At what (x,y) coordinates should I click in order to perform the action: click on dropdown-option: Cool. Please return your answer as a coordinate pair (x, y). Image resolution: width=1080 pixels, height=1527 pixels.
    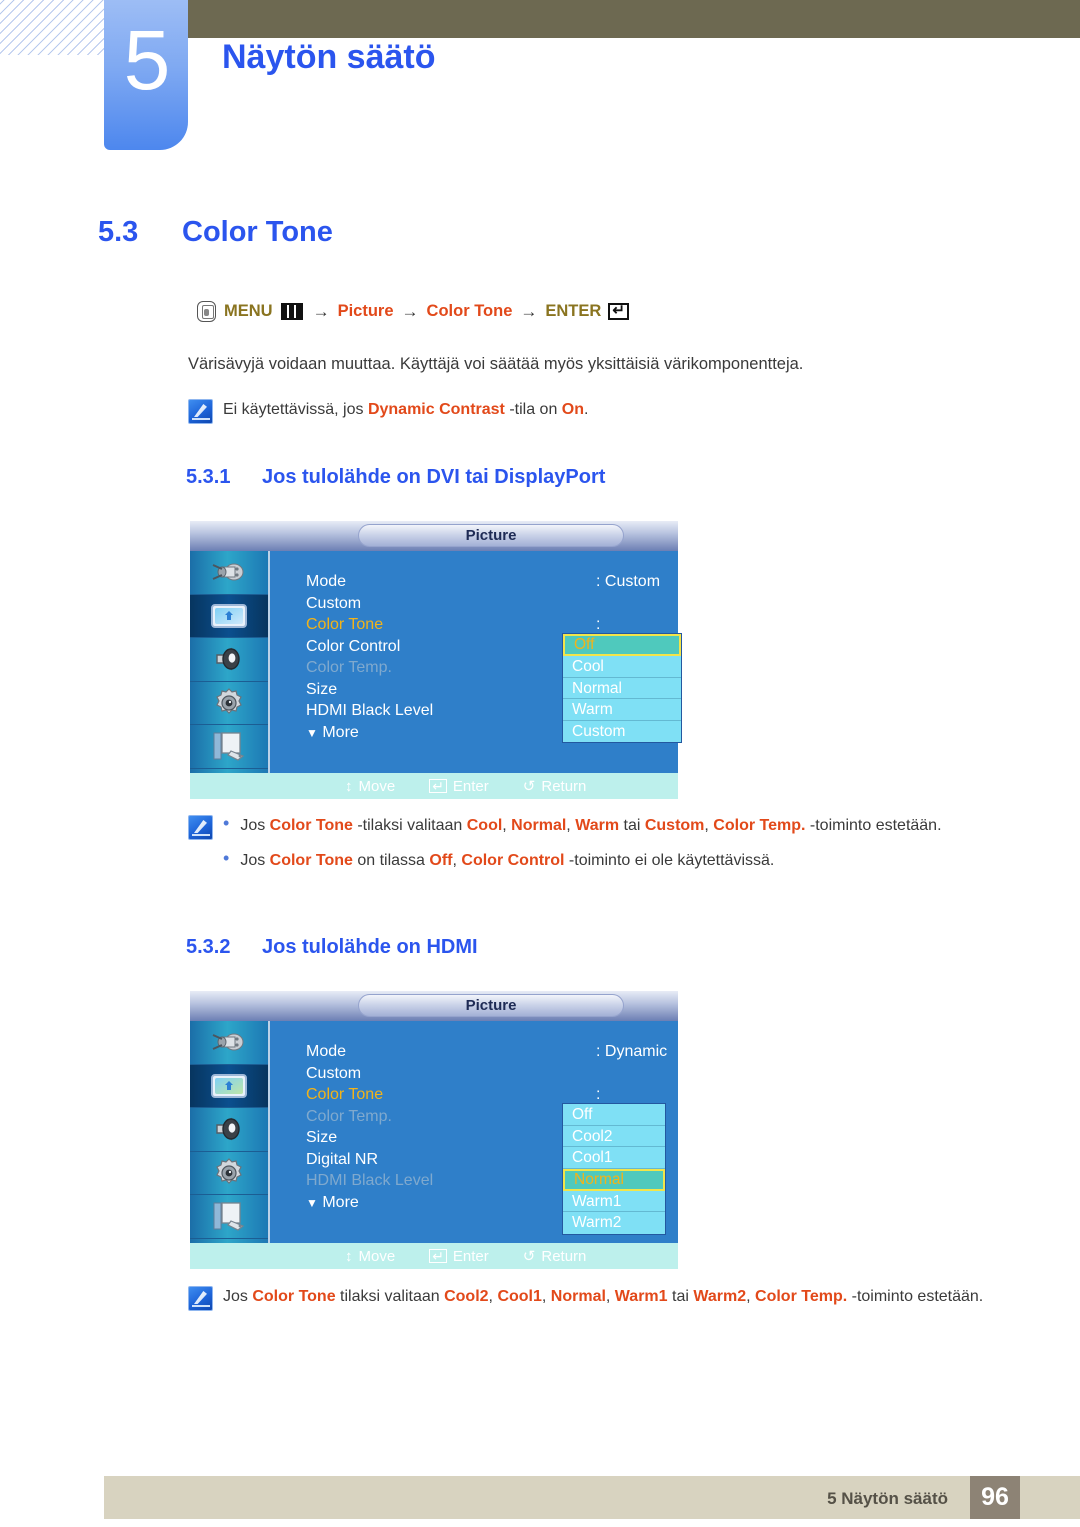
    Looking at the image, I should click on (622, 667).